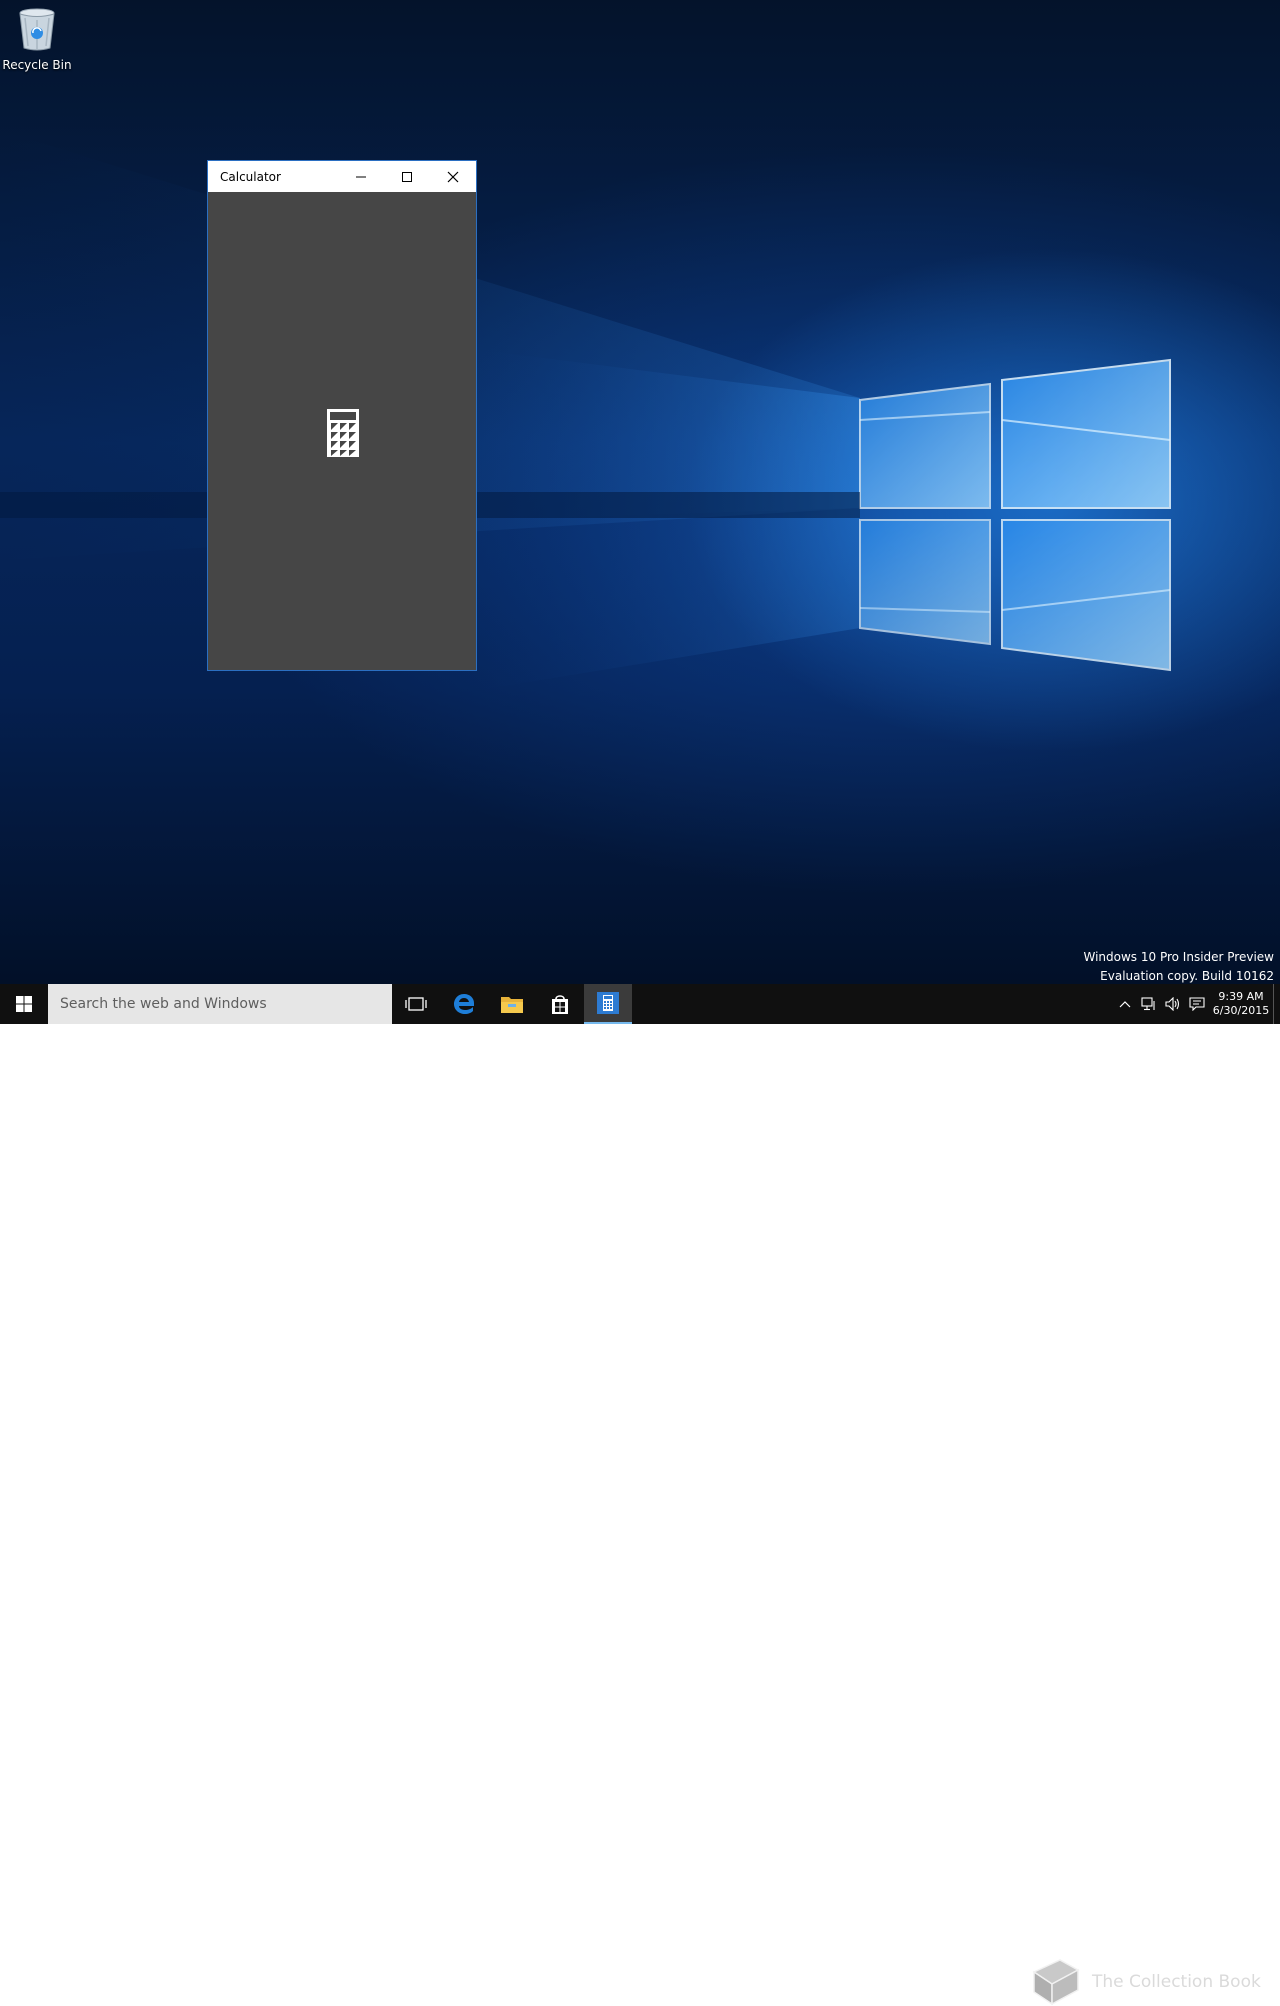 The height and width of the screenshot is (2006, 1280). I want to click on minimize-button, so click(361, 176).